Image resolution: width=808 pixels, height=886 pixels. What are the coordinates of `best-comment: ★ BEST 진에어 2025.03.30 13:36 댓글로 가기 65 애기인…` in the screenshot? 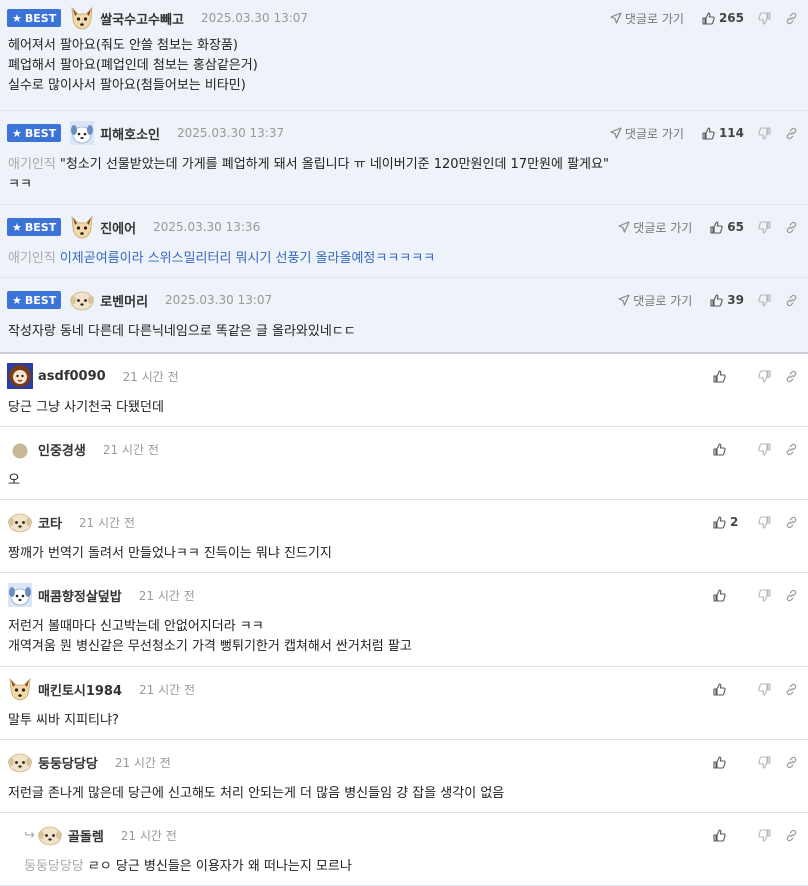 It's located at (404, 241).